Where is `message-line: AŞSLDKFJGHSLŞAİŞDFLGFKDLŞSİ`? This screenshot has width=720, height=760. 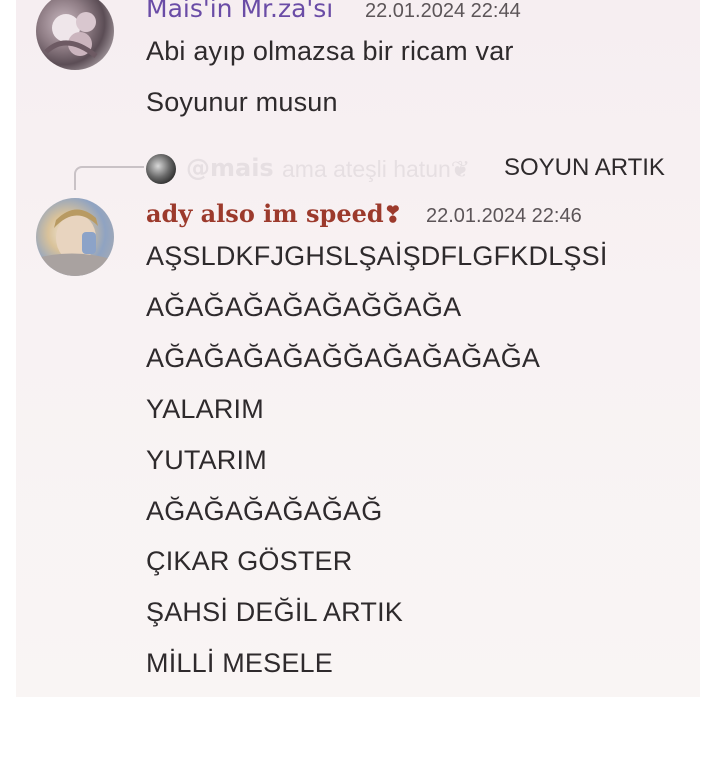
message-line: AŞSLDKFJGHSLŞAİŞDFLGFKDLŞSİ is located at coordinates (377, 256).